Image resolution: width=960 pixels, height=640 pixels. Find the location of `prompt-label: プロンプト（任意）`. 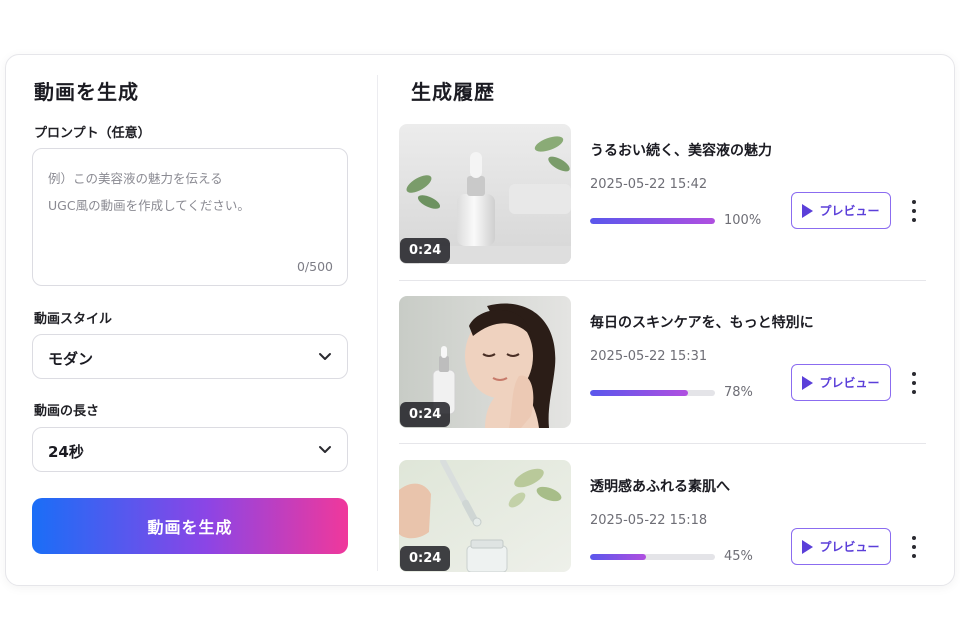

prompt-label: プロンプト（任意） is located at coordinates (92, 133).